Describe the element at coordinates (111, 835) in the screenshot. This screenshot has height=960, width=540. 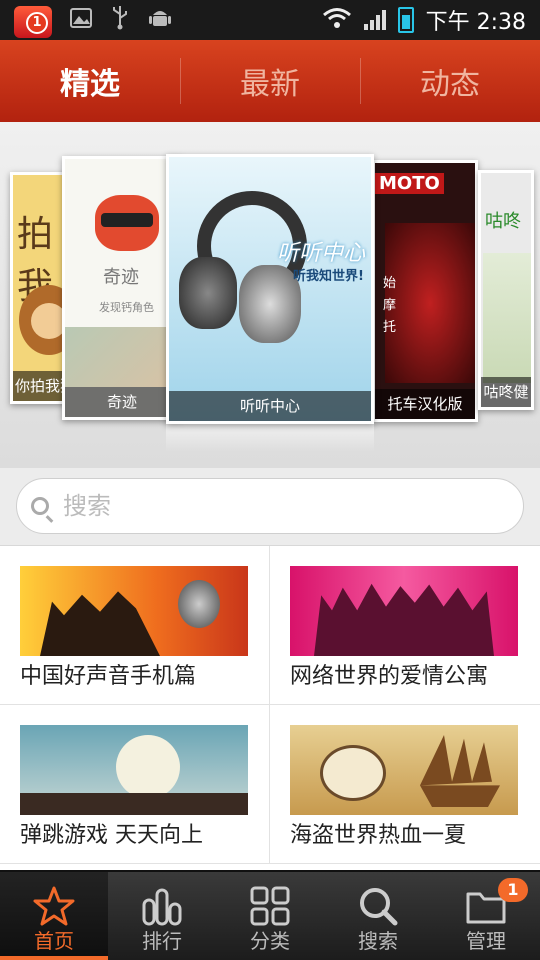
I see `topic-title: 弹跳游戏 天天向上` at that location.